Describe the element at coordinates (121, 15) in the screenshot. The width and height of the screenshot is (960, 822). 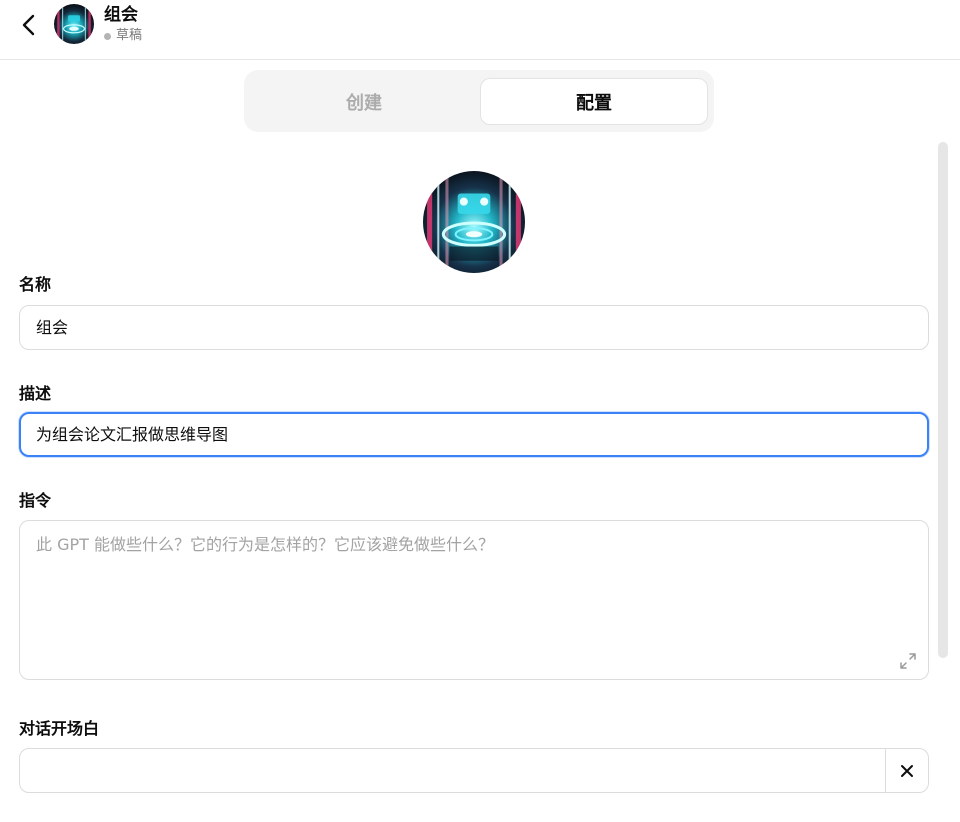
I see `gpt-title: 组会` at that location.